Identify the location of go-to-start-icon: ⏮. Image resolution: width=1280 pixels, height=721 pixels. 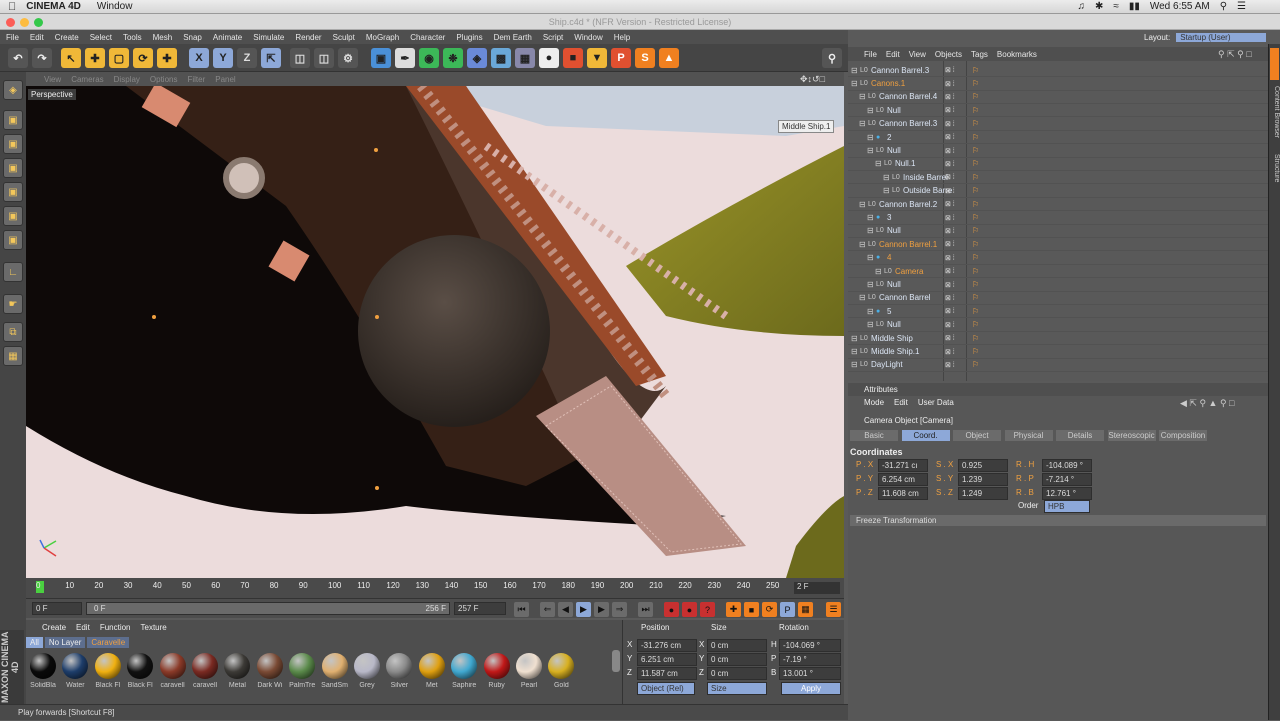
(521, 609).